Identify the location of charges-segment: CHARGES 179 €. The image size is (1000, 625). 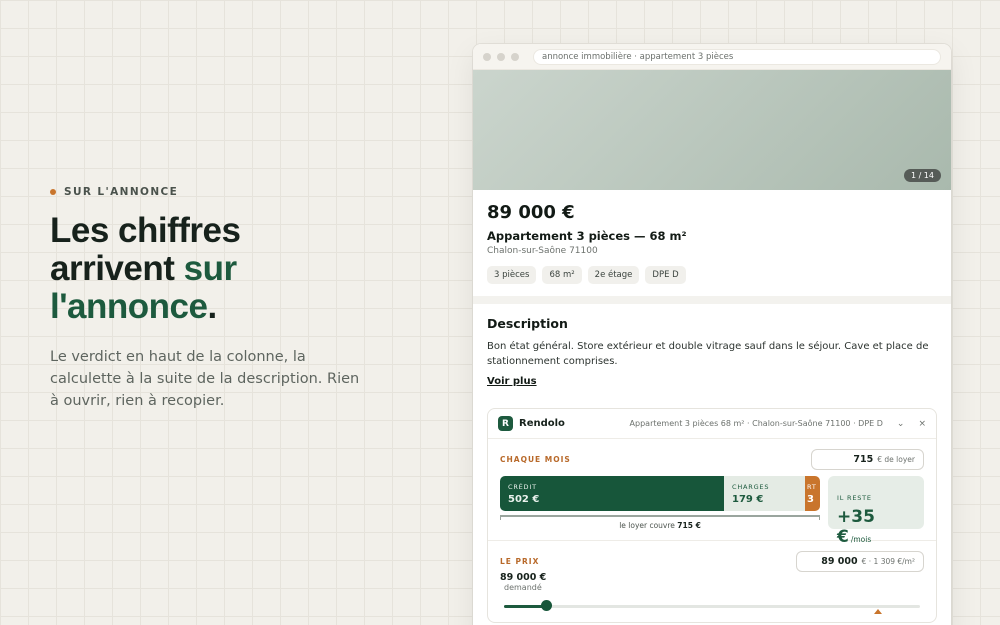
(764, 493).